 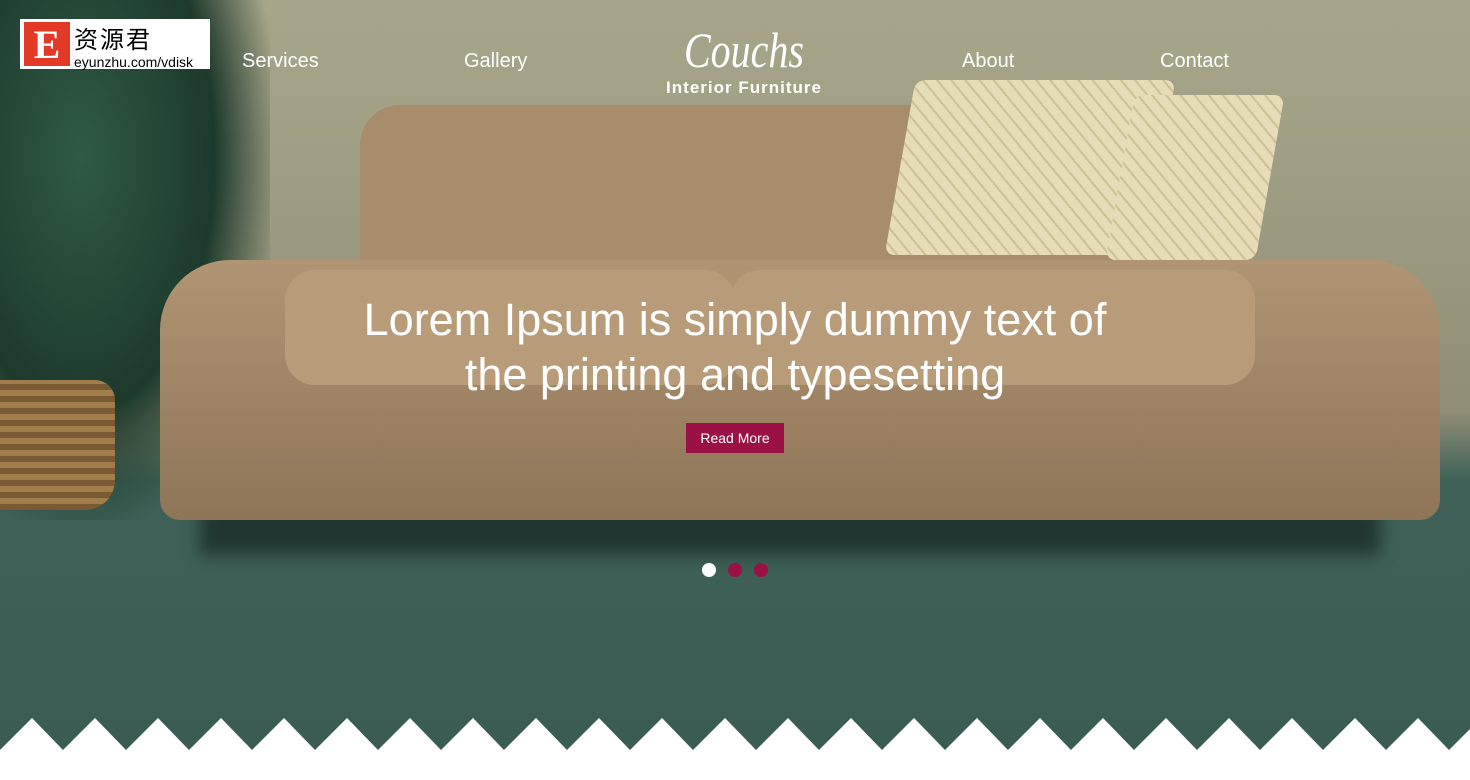 I want to click on watermark-logo: E 资源君 eyunzhu.com/vdisk, so click(x=115, y=44).